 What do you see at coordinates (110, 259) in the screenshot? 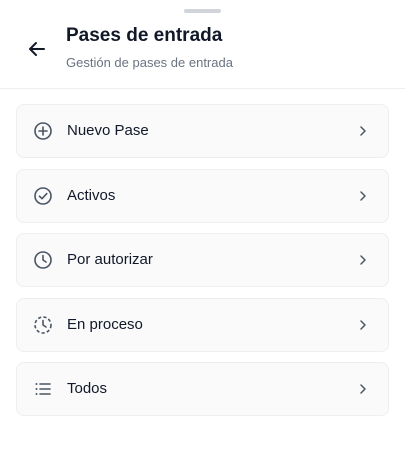
I see `menu-item-label: Por autorizar` at bounding box center [110, 259].